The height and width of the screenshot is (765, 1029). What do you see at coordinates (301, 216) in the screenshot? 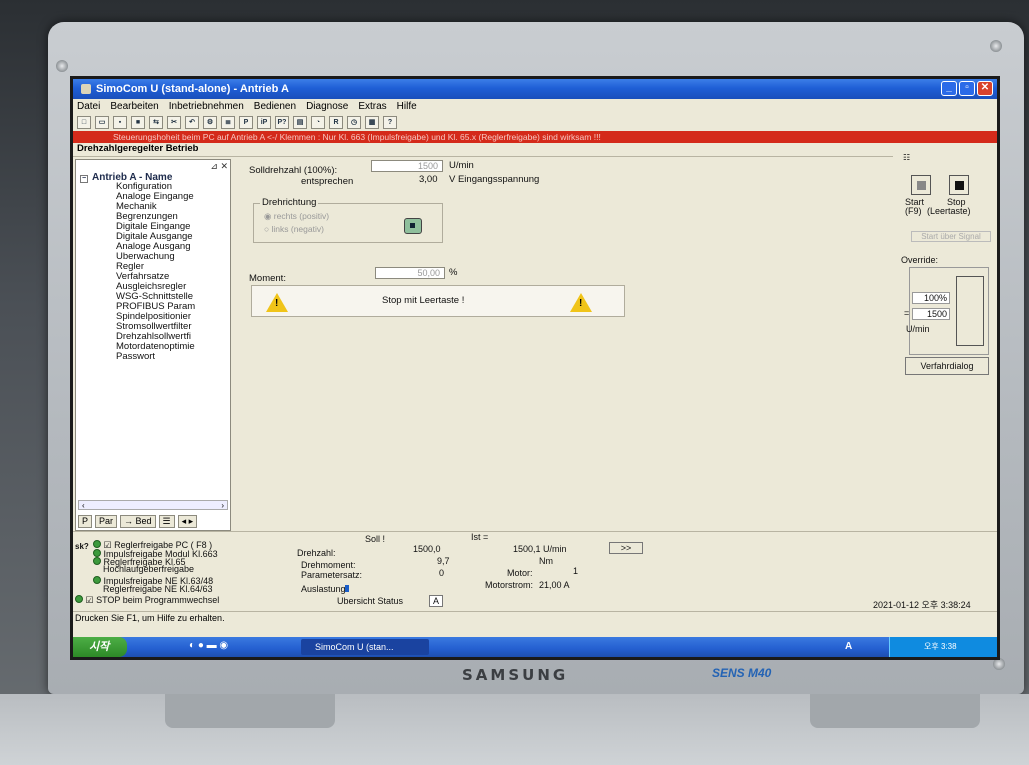
I see `direction-right-label: rechts (positiv)` at bounding box center [301, 216].